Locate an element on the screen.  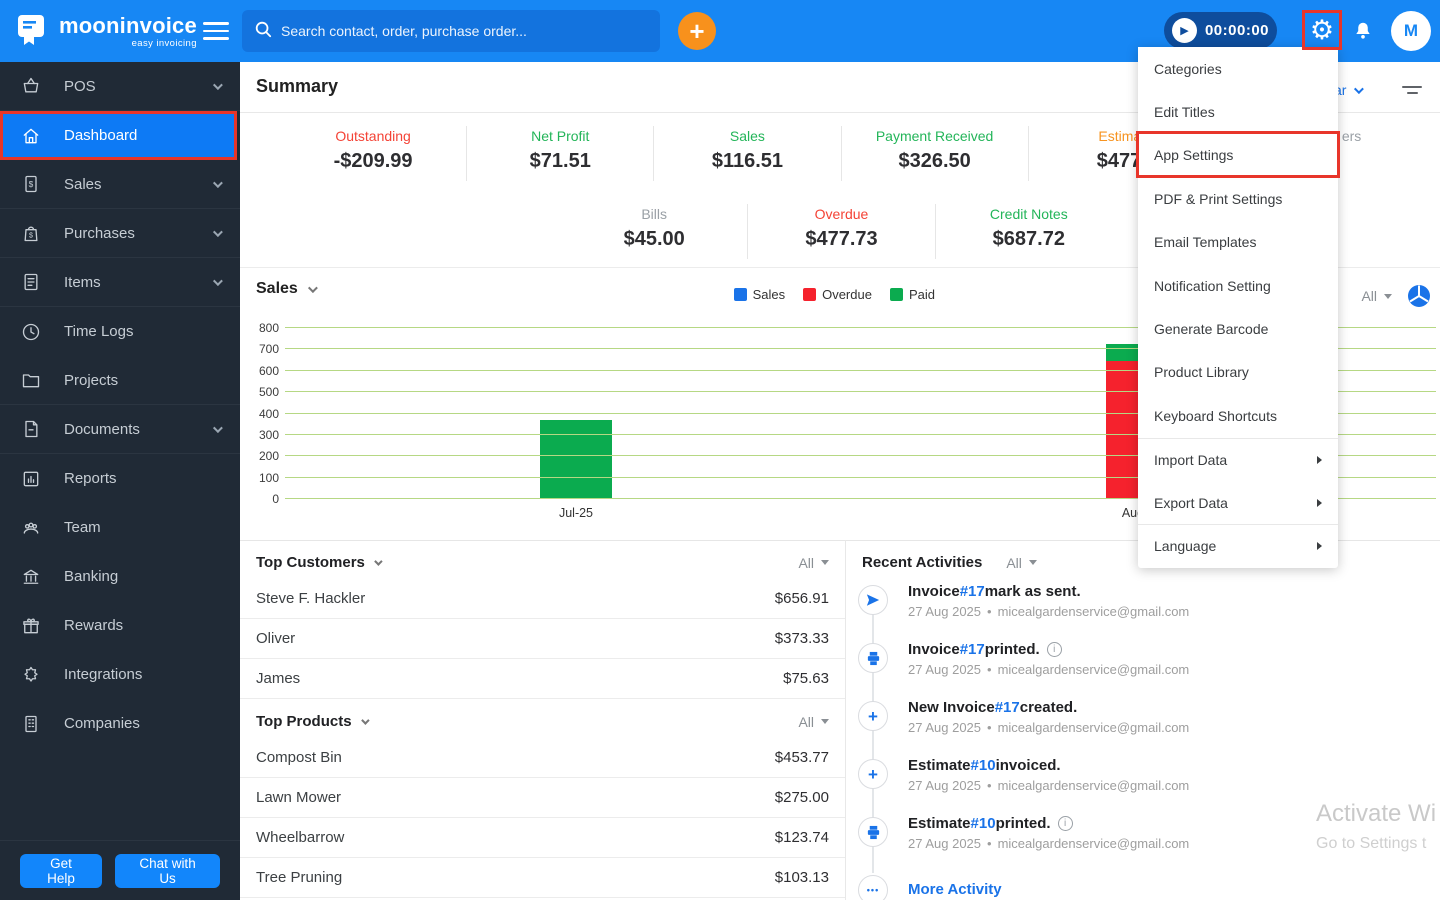
filter-icon is located at coordinates (1412, 92).